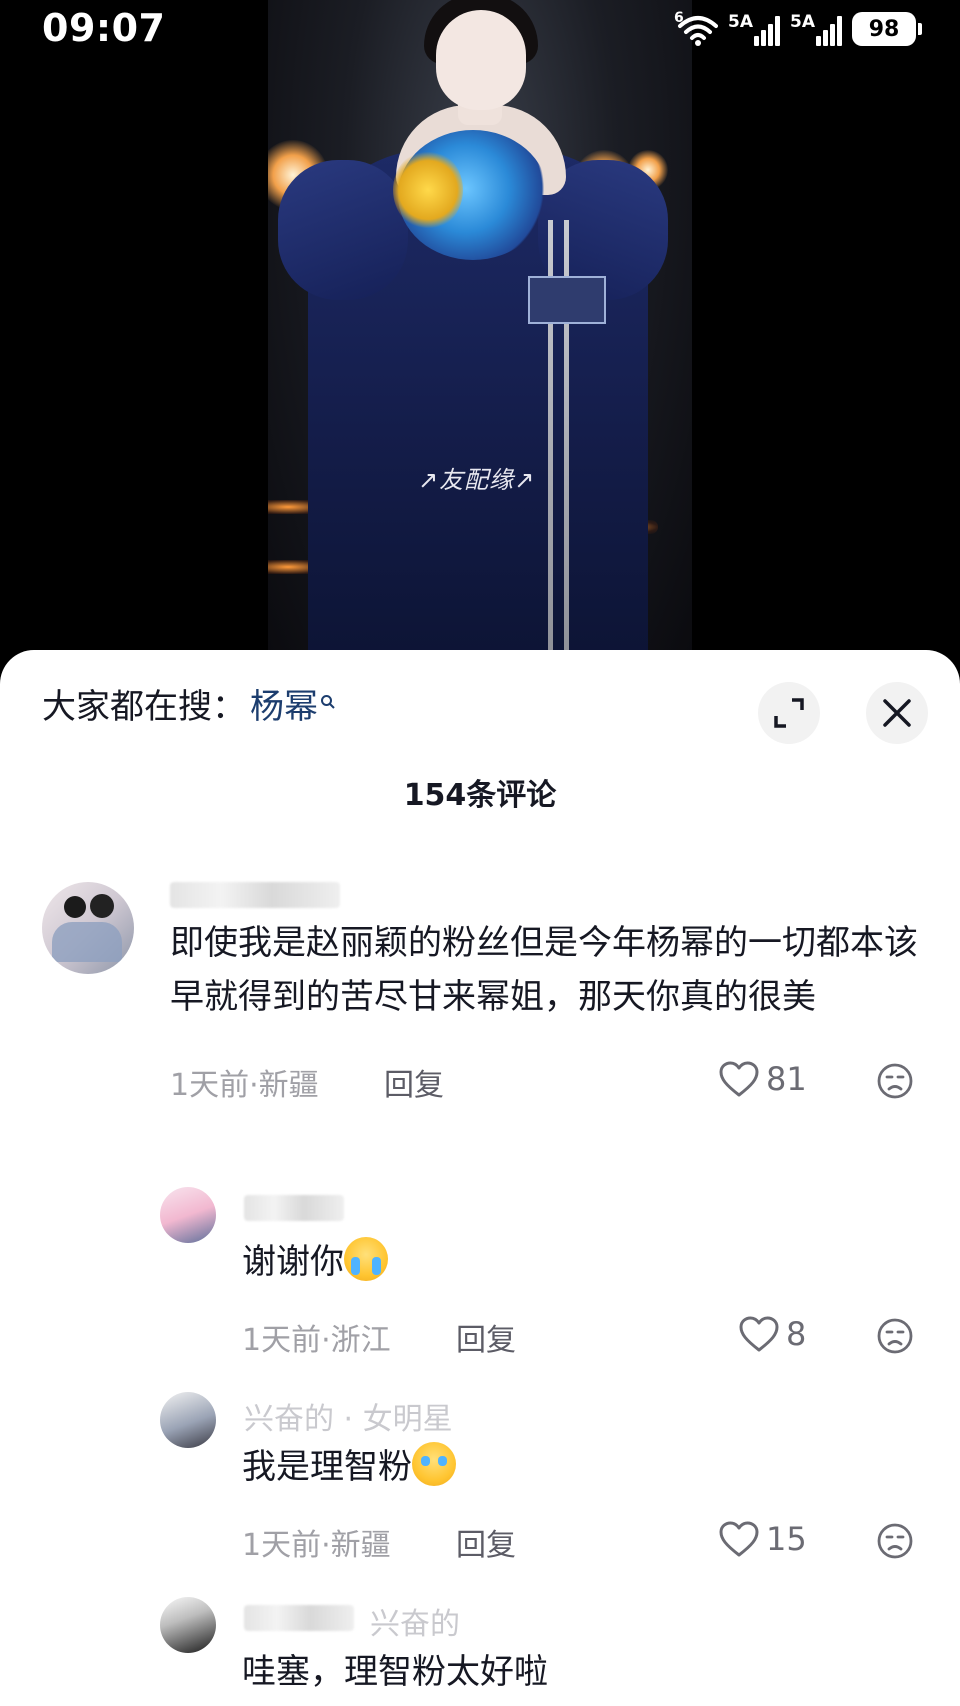 The image size is (960, 1706). Describe the element at coordinates (327, 1467) in the screenshot. I see `comment-text-body: 我是理智粉` at that location.